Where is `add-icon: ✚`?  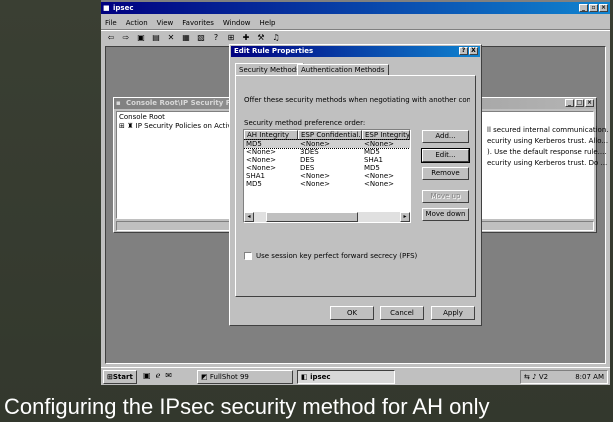
add-icon: ✚ is located at coordinates (246, 37).